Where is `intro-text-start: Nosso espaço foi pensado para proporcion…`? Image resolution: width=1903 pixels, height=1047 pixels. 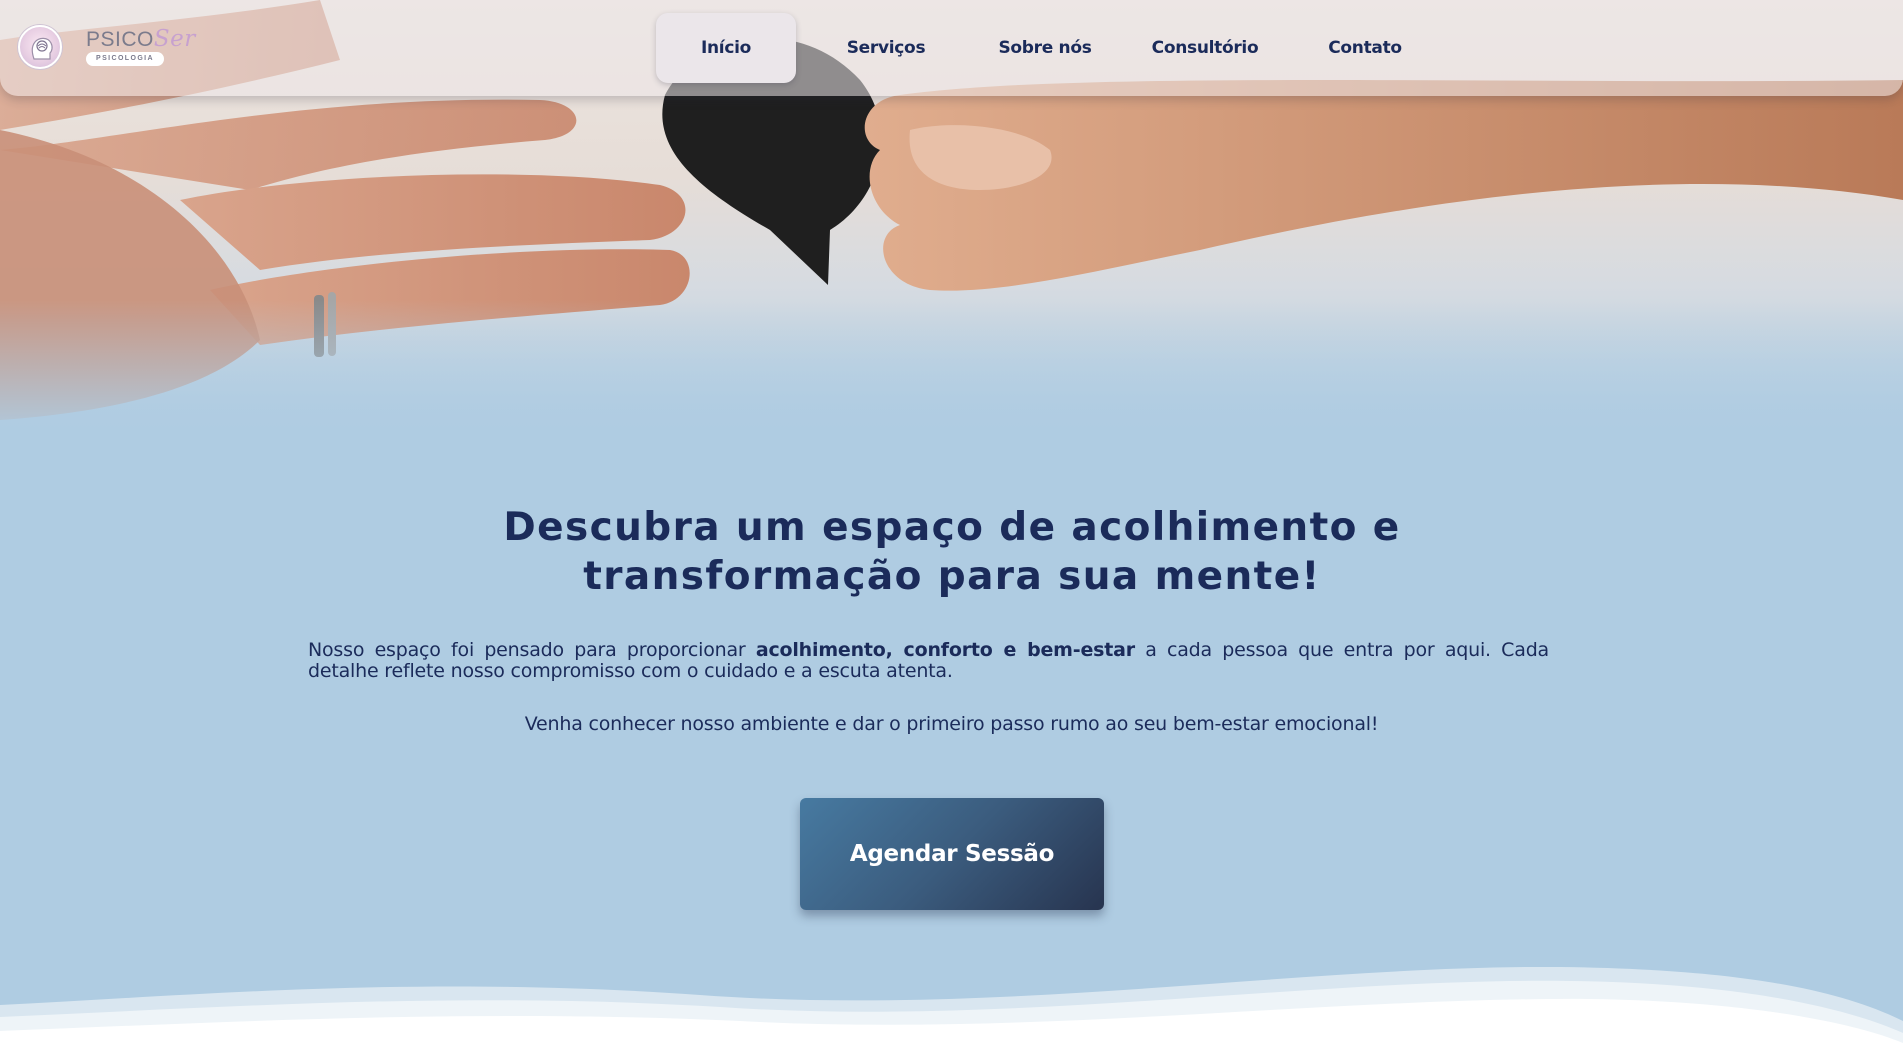
intro-text-start: Nosso espaço foi pensado para proporcion… is located at coordinates (532, 650).